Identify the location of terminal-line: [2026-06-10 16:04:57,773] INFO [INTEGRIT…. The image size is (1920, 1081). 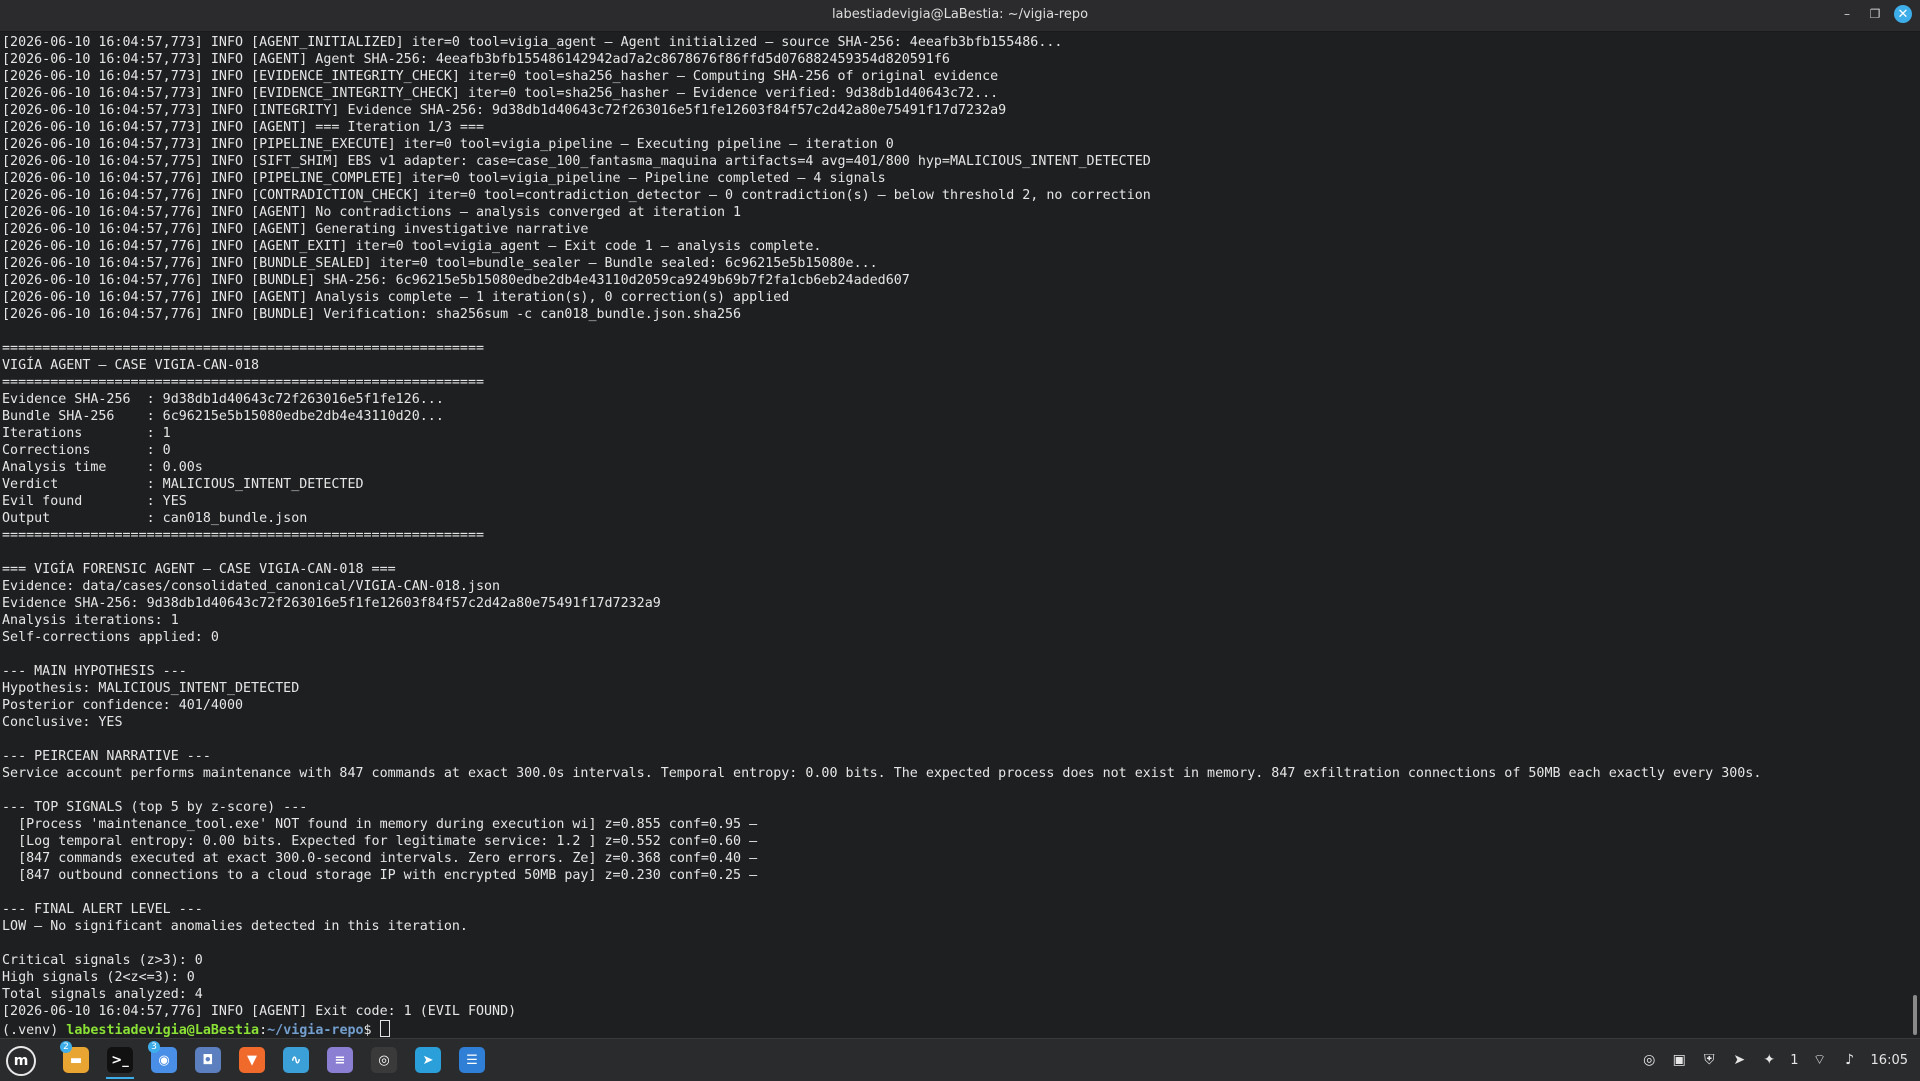
(504, 110).